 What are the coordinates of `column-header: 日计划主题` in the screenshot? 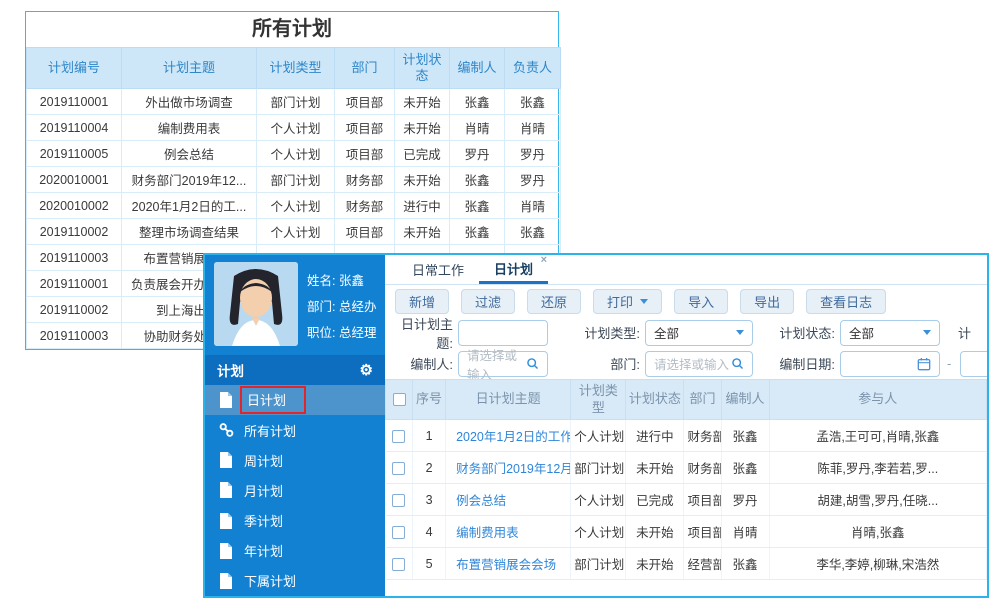 It's located at (508, 399).